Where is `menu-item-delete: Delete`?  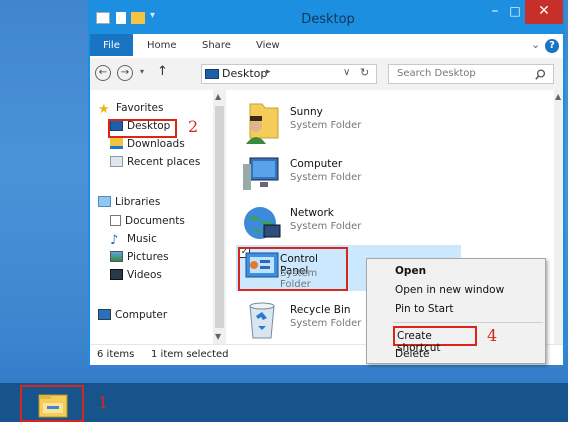
menu-item-delete: Delete is located at coordinates (412, 354).